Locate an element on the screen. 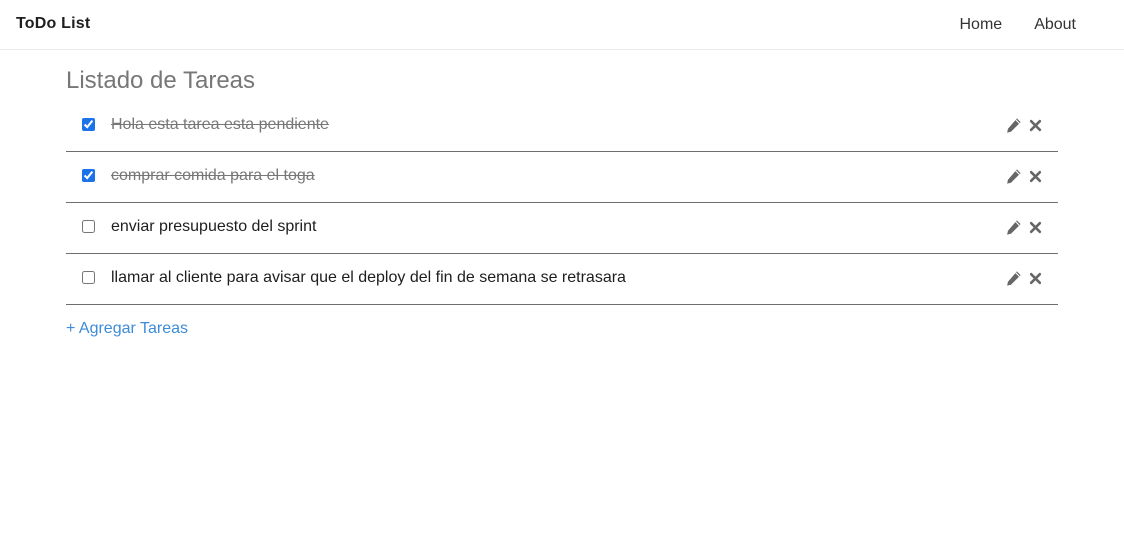 This screenshot has height=534, width=1124. add-task-link: + Agregar Tareas is located at coordinates (127, 329).